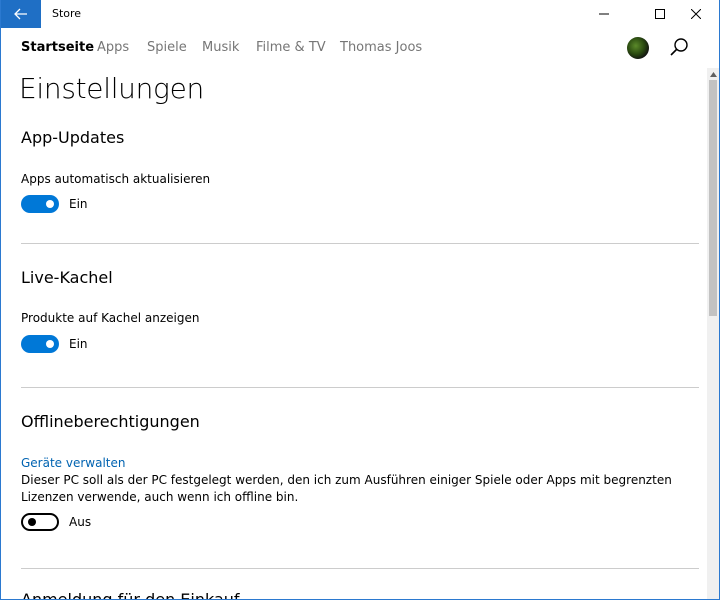 The image size is (720, 600). Describe the element at coordinates (40, 204) in the screenshot. I see `auto-update-toggle` at that location.